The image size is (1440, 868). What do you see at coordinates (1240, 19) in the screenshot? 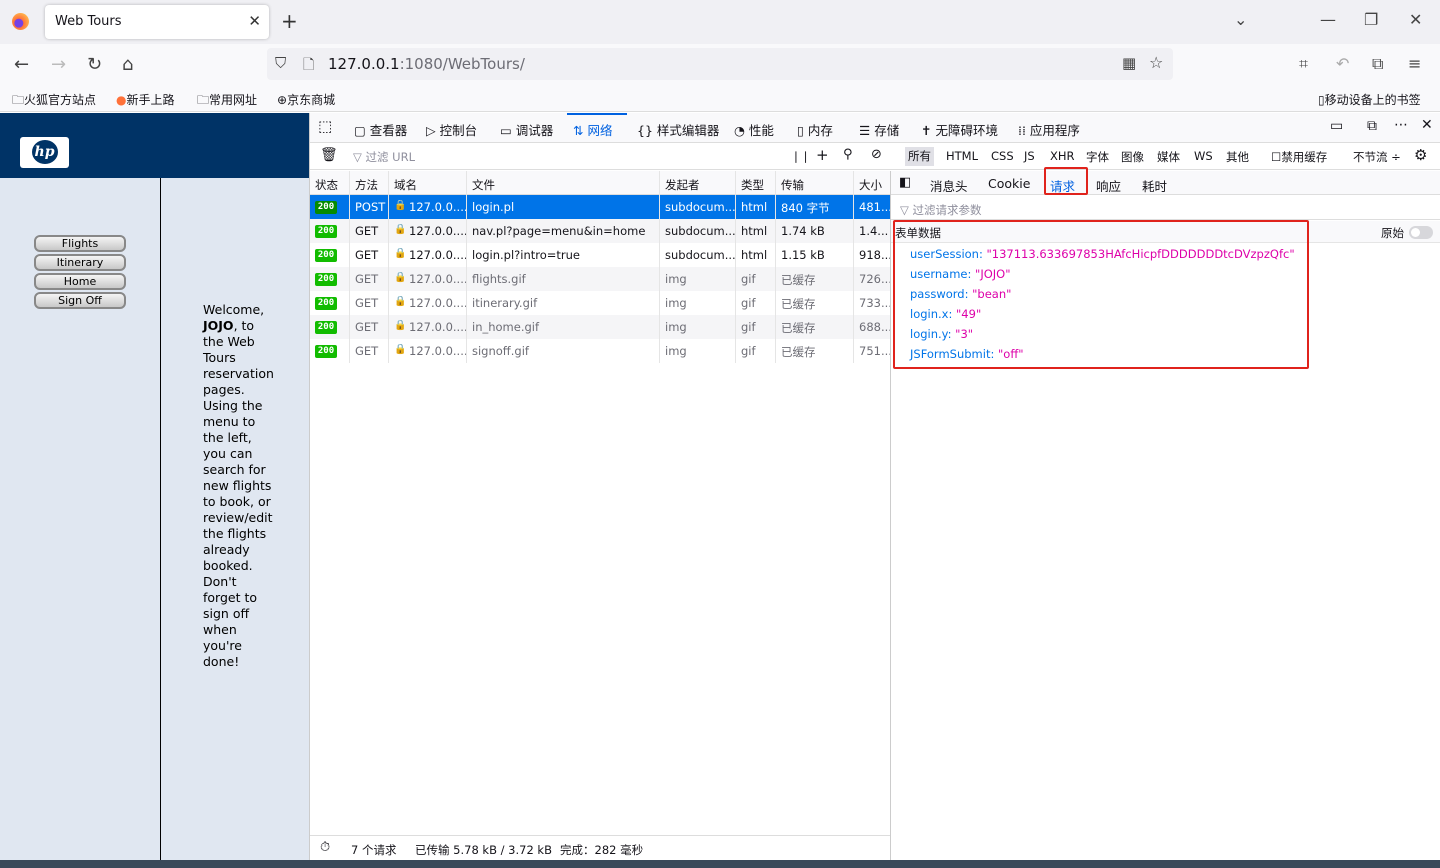
I see `list-all-tabs-icon: ⌄` at bounding box center [1240, 19].